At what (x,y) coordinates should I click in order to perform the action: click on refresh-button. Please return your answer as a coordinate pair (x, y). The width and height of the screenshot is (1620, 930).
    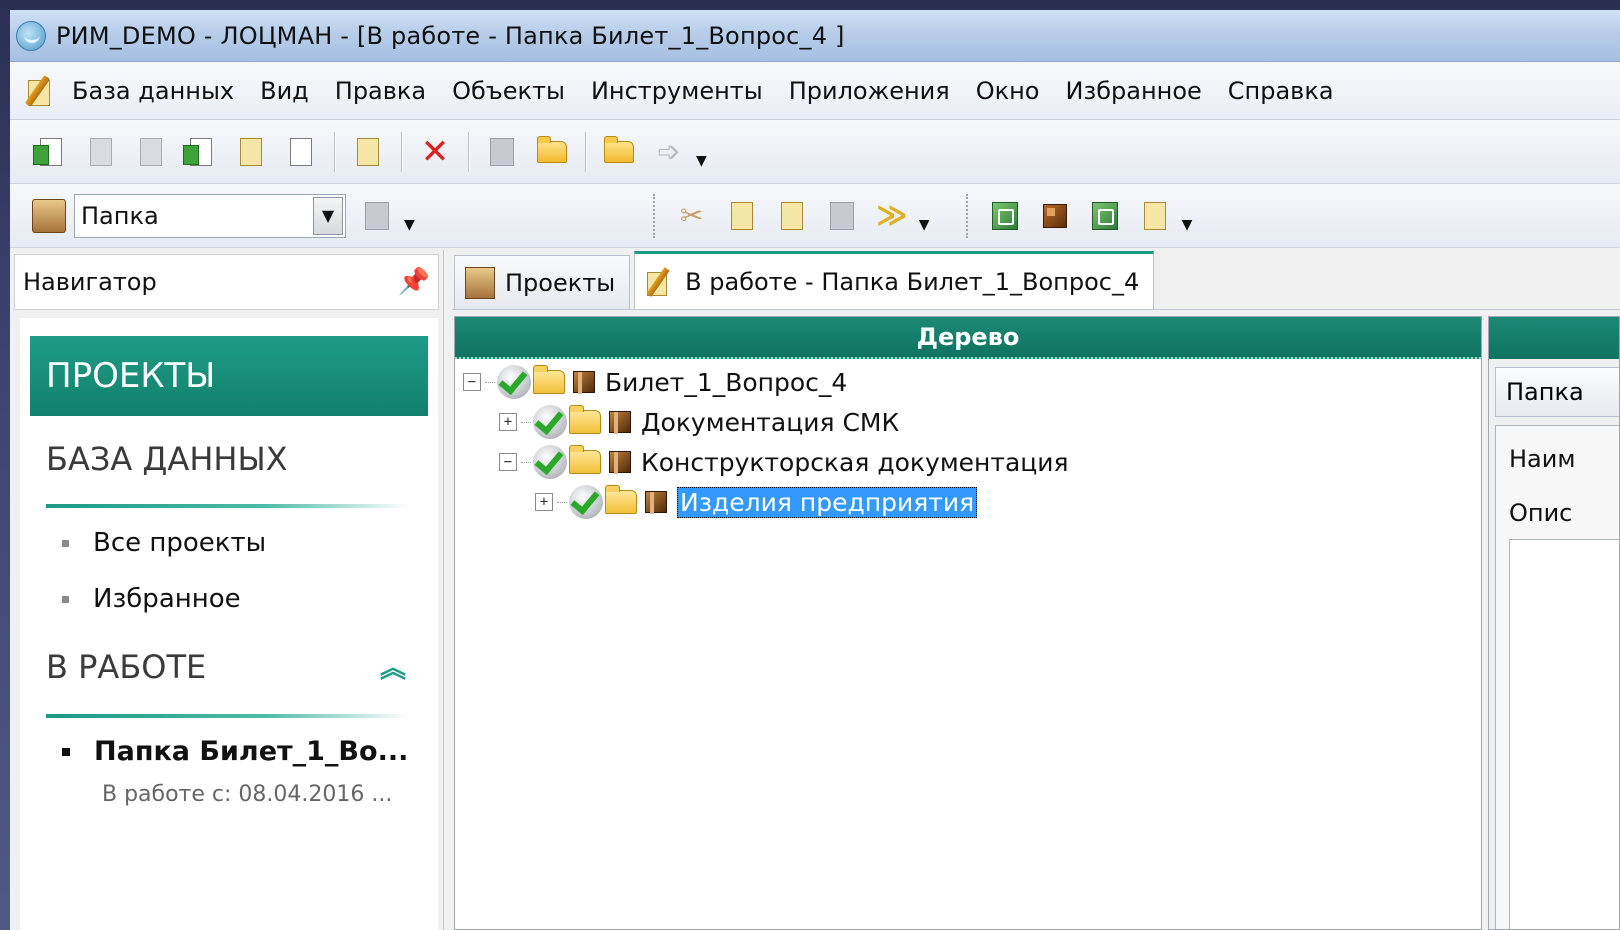
    Looking at the image, I should click on (1105, 216).